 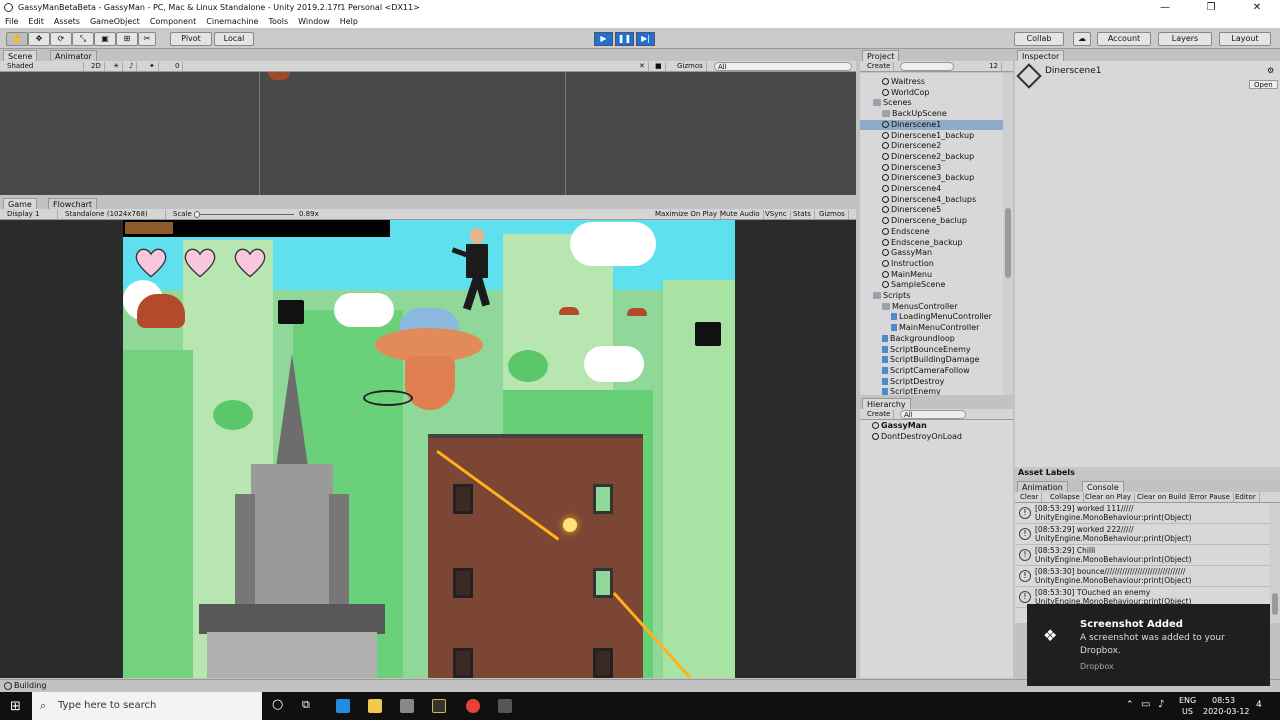 I want to click on console-clear-on-play-toggle: Clear on Play, so click(x=1109, y=497).